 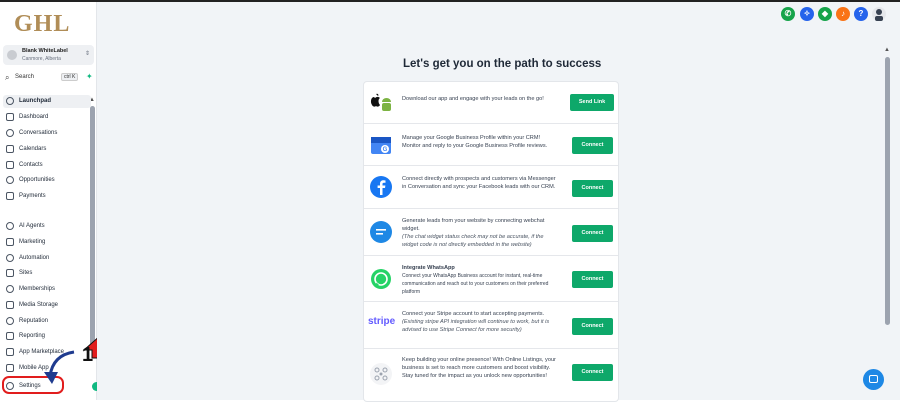 What do you see at coordinates (592, 145) in the screenshot?
I see `connect-google-business-button: Connect` at bounding box center [592, 145].